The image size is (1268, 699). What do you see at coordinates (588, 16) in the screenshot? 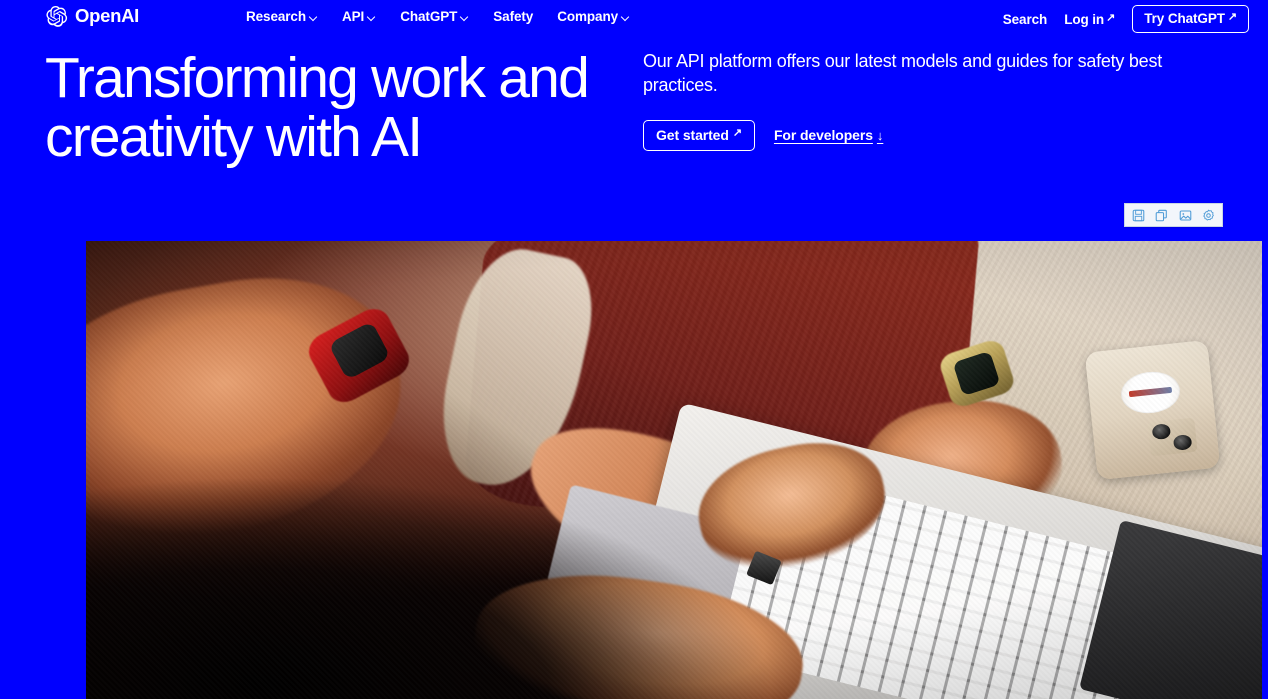
I see `nav-item-company-label: Company` at bounding box center [588, 16].